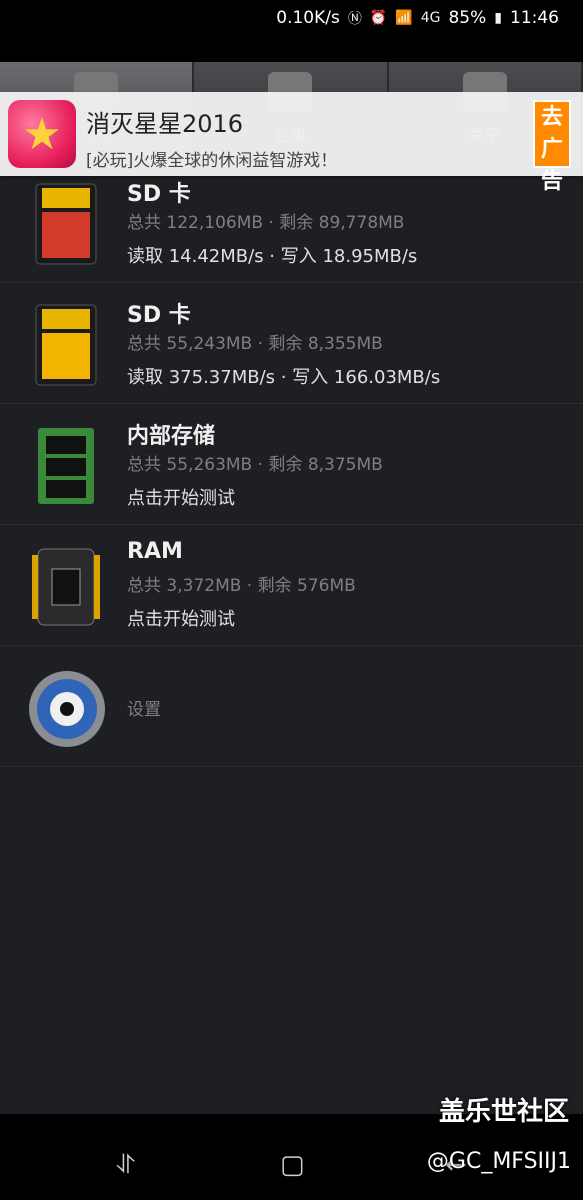 Image resolution: width=583 pixels, height=1200 pixels. Describe the element at coordinates (66, 466) in the screenshot. I see `internal-storage-icon` at that location.